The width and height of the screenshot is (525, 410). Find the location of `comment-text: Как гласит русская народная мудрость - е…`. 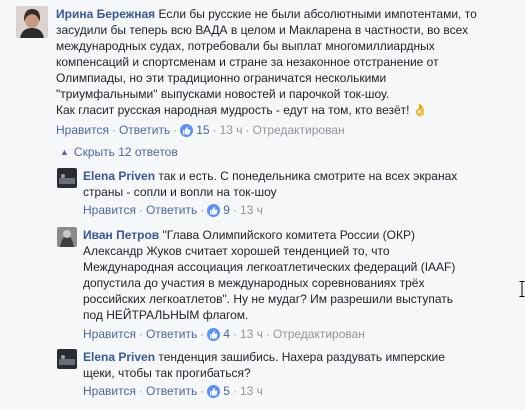

comment-text: Как гласит русская народная мудрость - е… is located at coordinates (242, 110).